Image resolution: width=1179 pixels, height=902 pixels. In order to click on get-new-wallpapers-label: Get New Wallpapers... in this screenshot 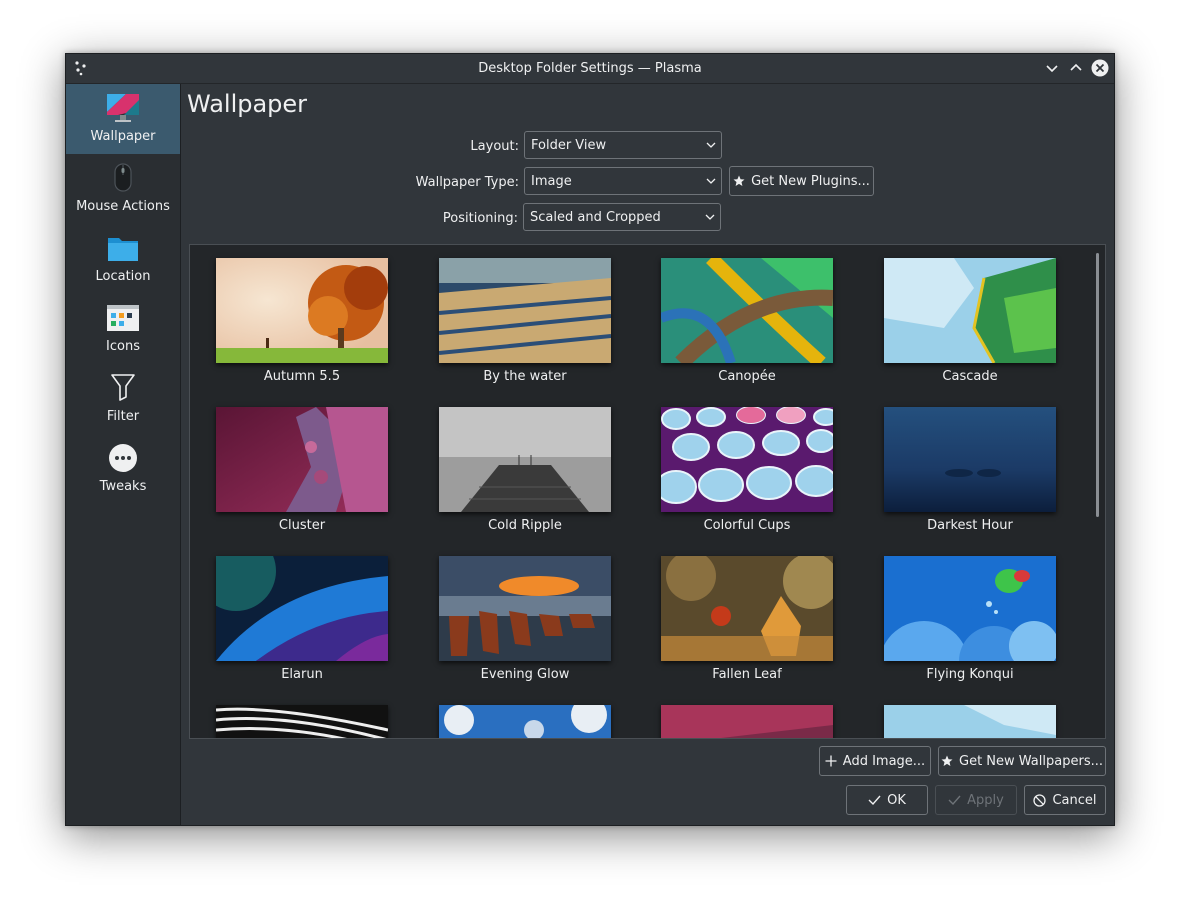, I will do `click(1031, 761)`.